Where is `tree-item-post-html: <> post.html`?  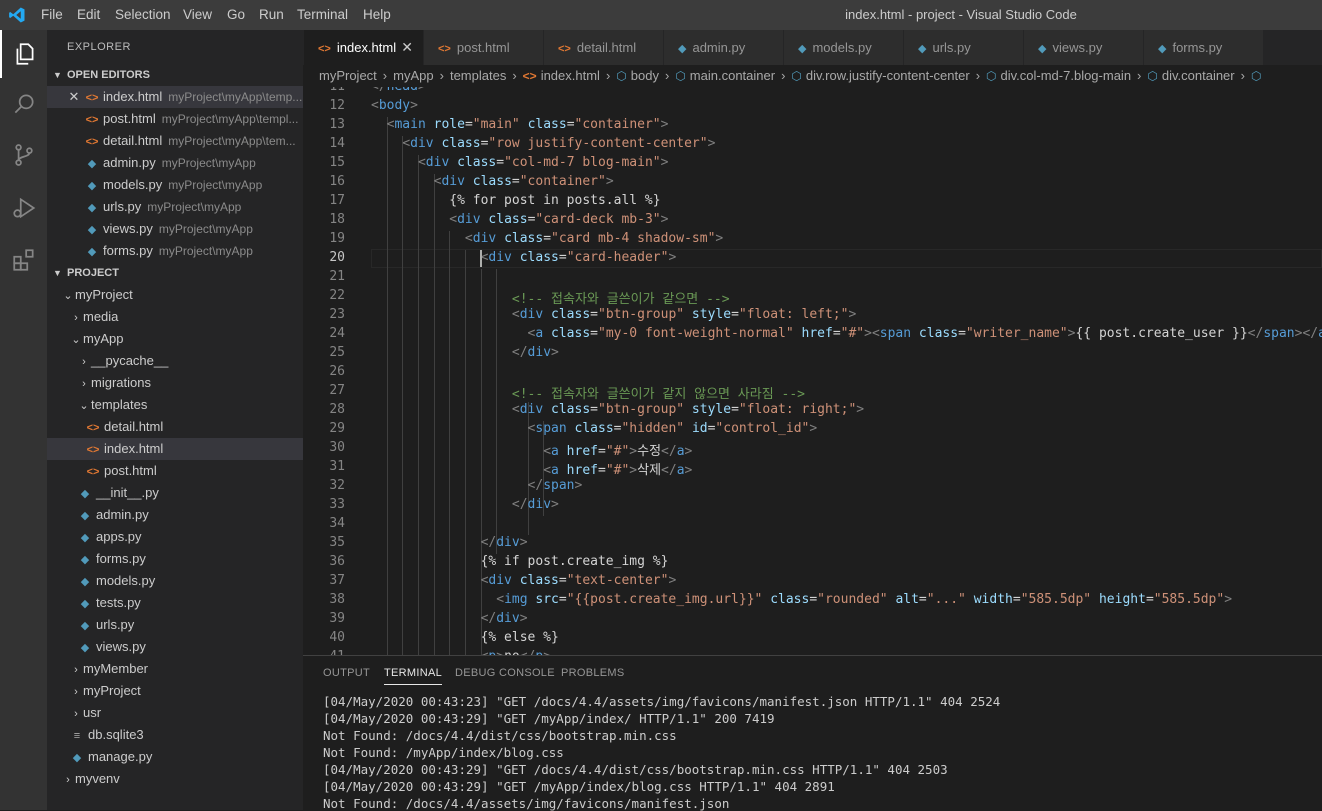
tree-item-post-html: <> post.html is located at coordinates (175, 471).